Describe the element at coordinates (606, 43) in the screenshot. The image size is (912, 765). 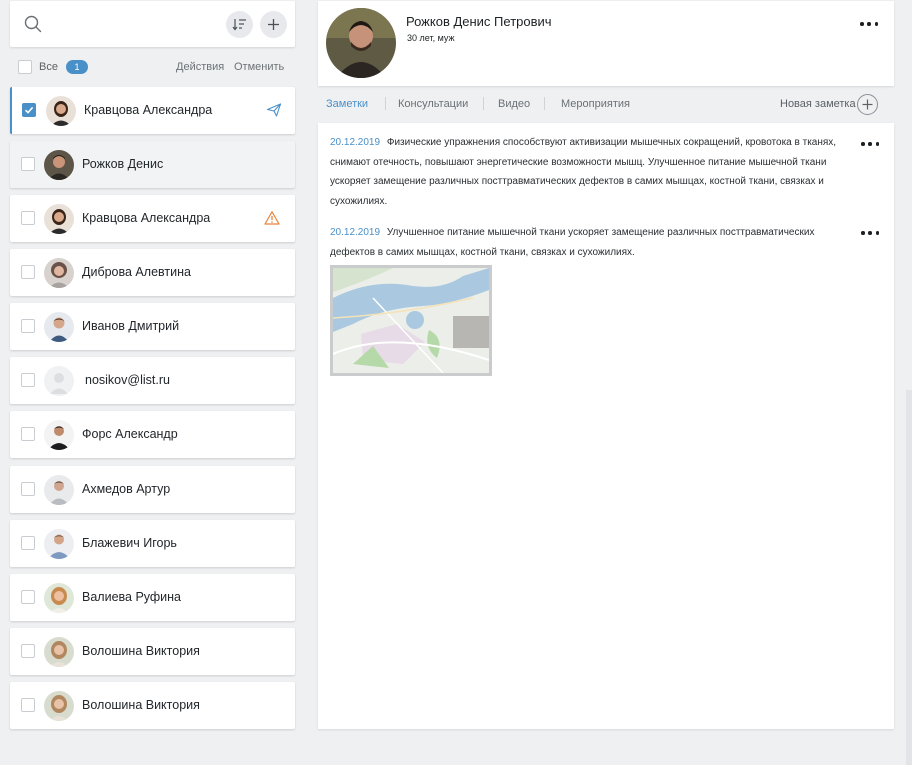
I see `profile-card: Рожков Денис Петрович 30 лет, муж` at that location.